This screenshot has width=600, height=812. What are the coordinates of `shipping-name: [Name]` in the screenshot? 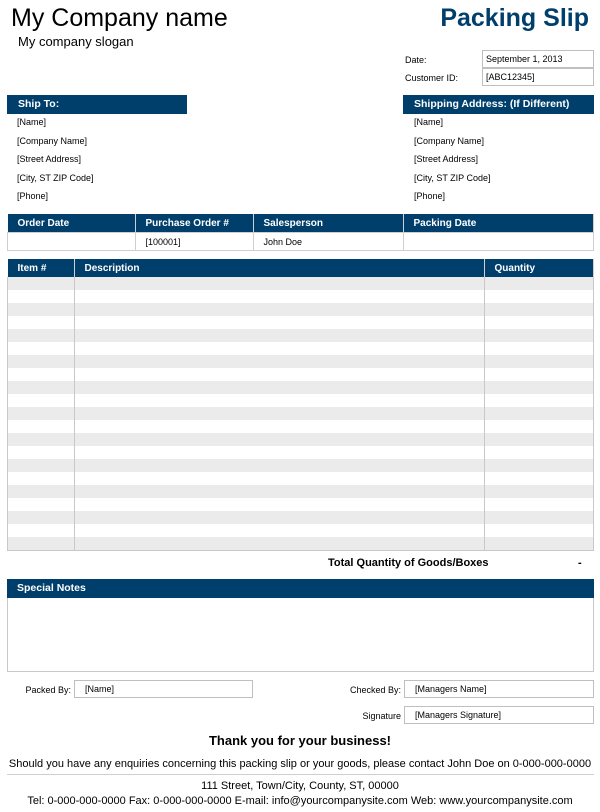 It's located at (452, 125).